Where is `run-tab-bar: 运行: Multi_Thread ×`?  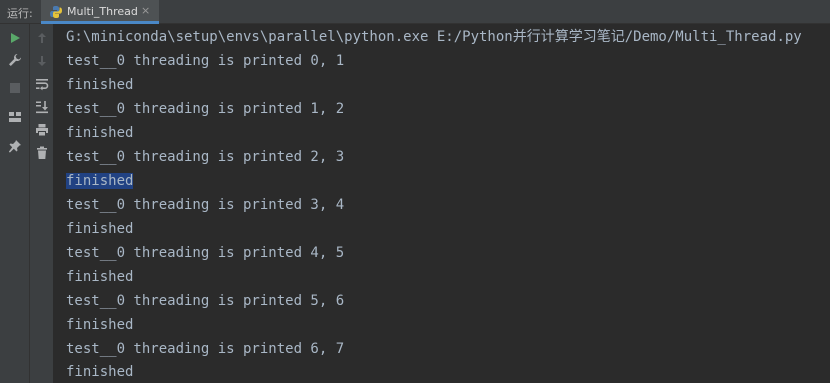 run-tab-bar: 运行: Multi_Thread × is located at coordinates (415, 12).